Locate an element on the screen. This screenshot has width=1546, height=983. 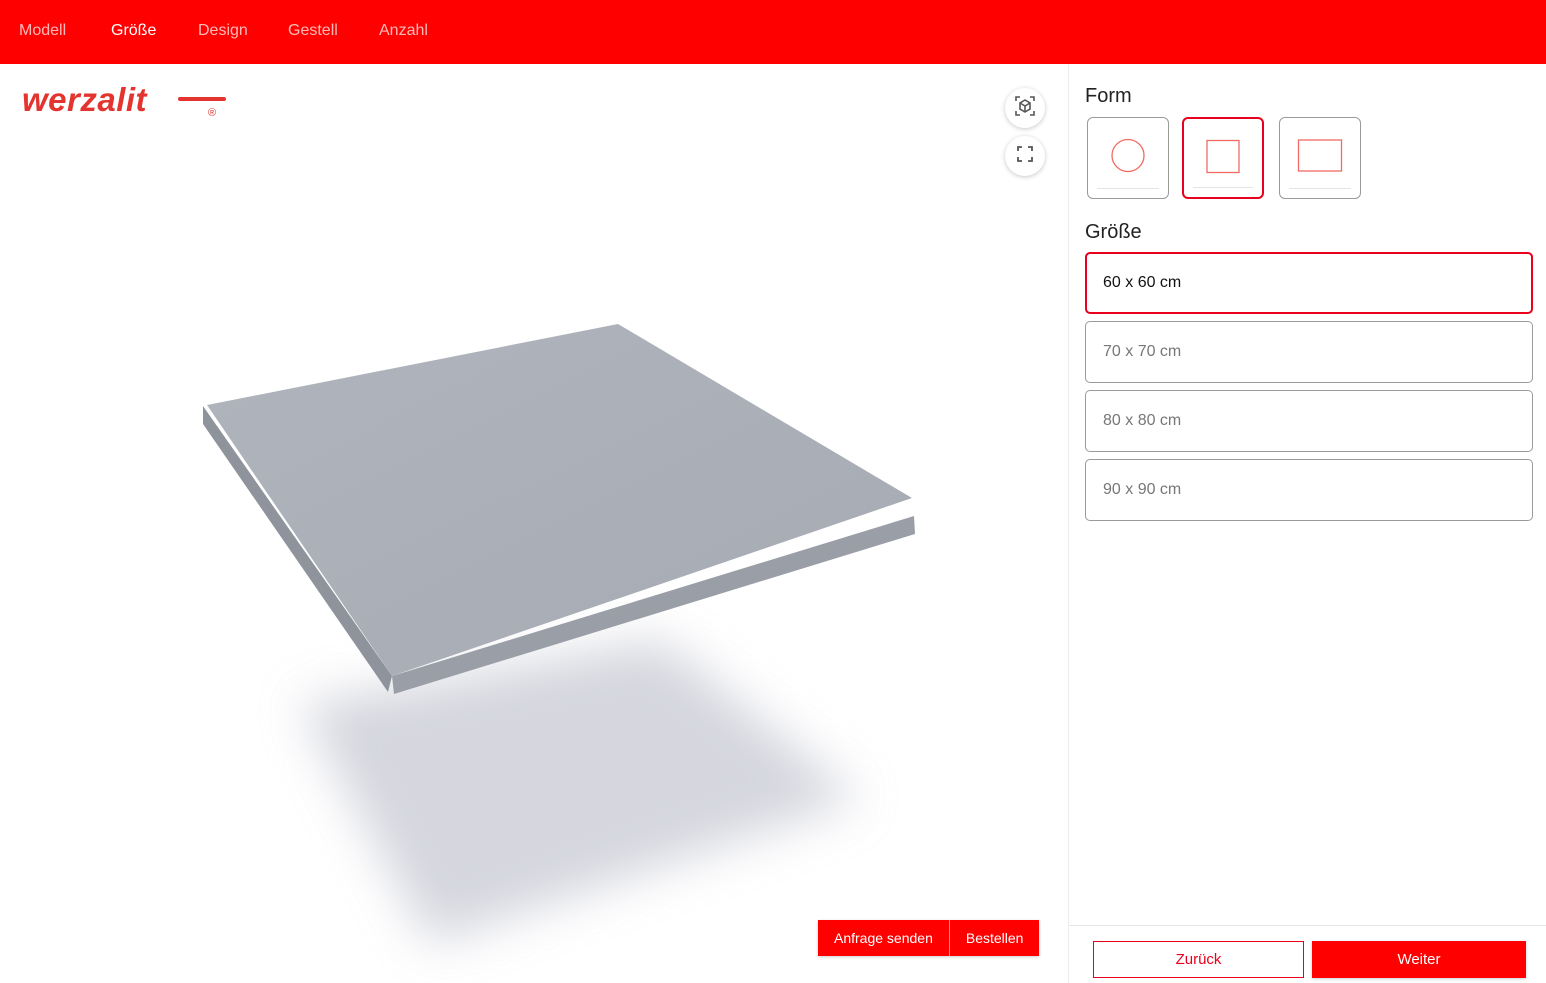
fullscreen-button is located at coordinates (1025, 156).